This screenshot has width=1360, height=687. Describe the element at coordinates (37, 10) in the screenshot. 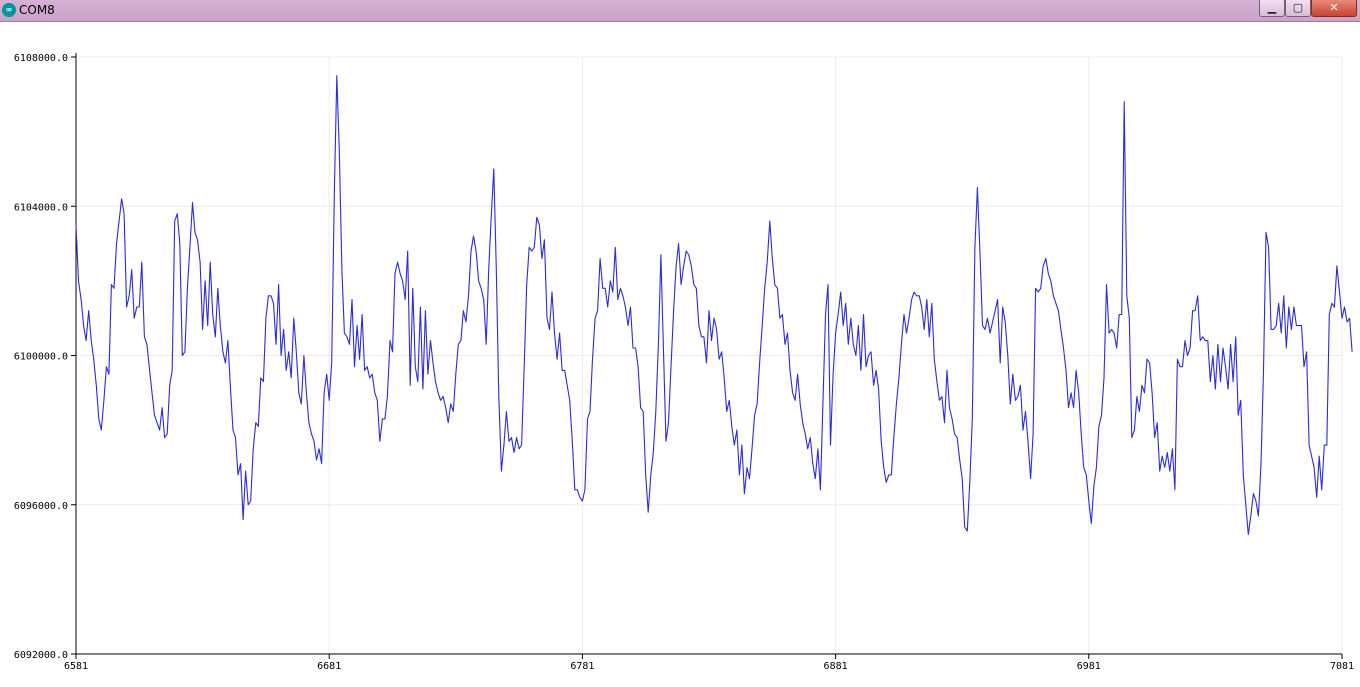

I see `window-title: COM8` at that location.